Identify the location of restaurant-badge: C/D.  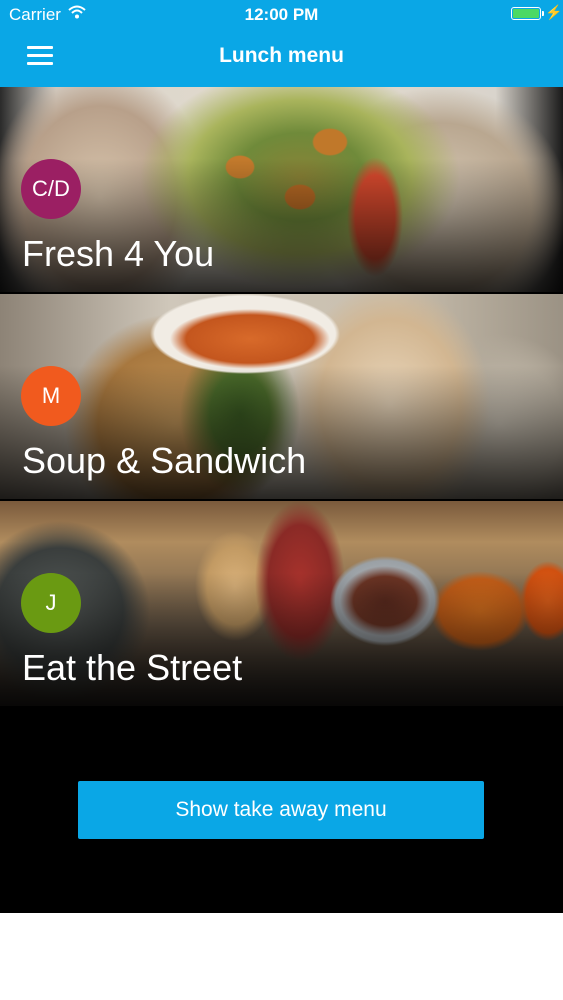
(51, 189).